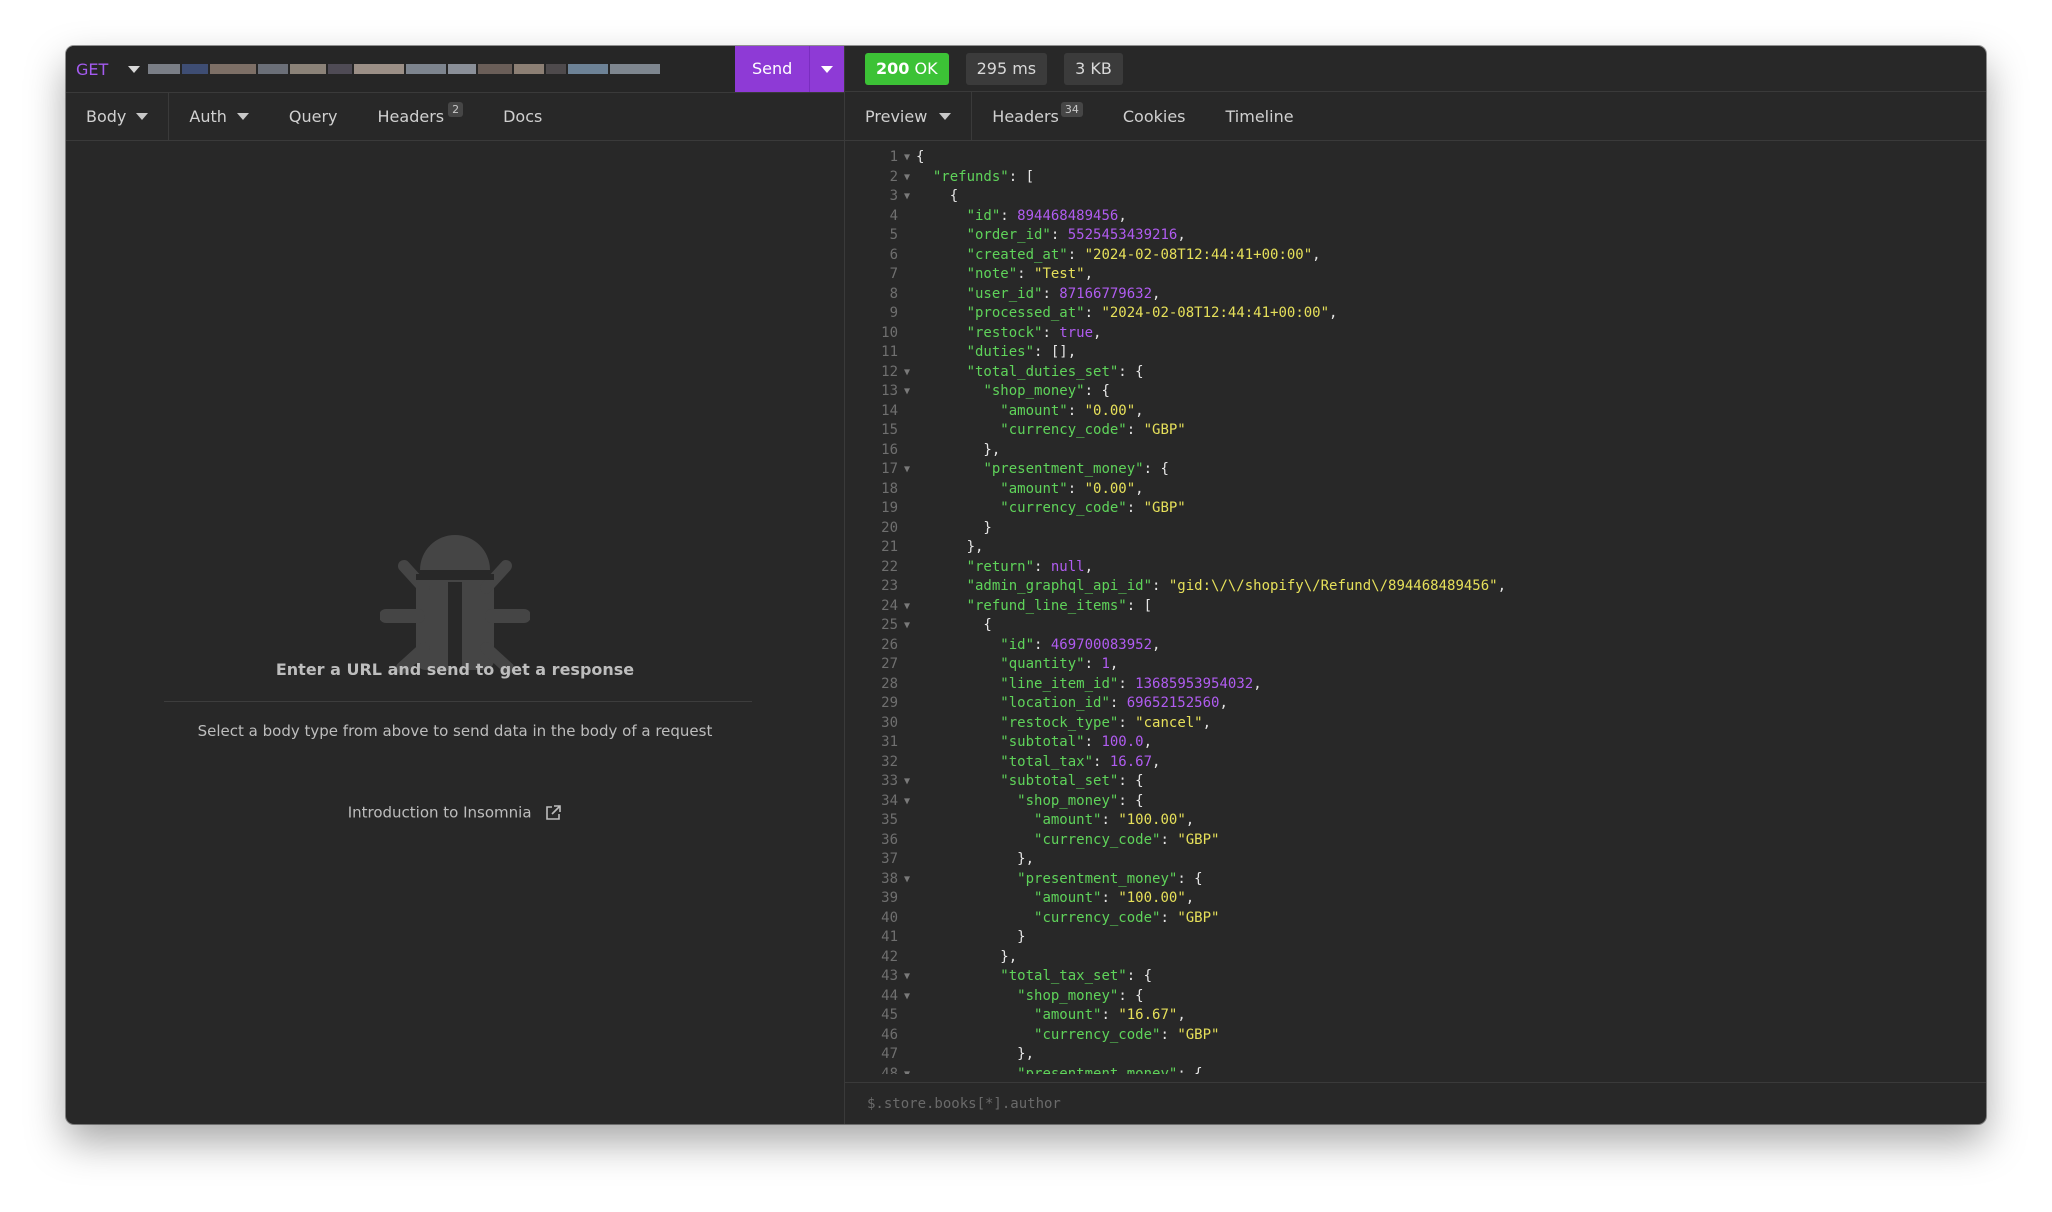  I want to click on tab-query: Query, so click(313, 116).